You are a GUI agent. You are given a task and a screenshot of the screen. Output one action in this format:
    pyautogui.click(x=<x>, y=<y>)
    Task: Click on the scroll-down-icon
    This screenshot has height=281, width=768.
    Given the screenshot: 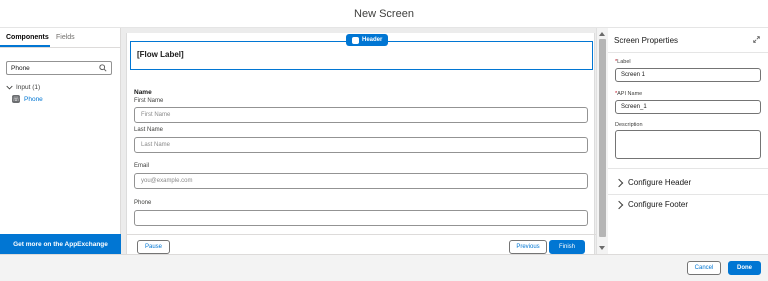 What is the action you would take?
    pyautogui.click(x=602, y=248)
    